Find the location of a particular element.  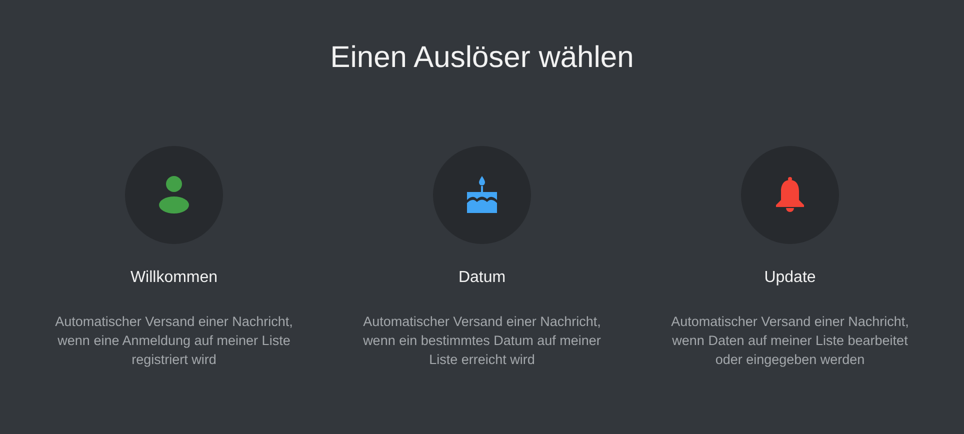

trigger-description: Automatischer Versand einer Nachricht, wenn ein bestimmtes Datum auf meiner Liste erreicht wird is located at coordinates (482, 341).